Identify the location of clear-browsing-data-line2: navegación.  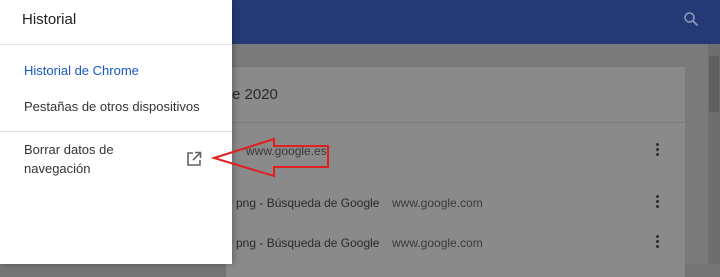
(57, 168).